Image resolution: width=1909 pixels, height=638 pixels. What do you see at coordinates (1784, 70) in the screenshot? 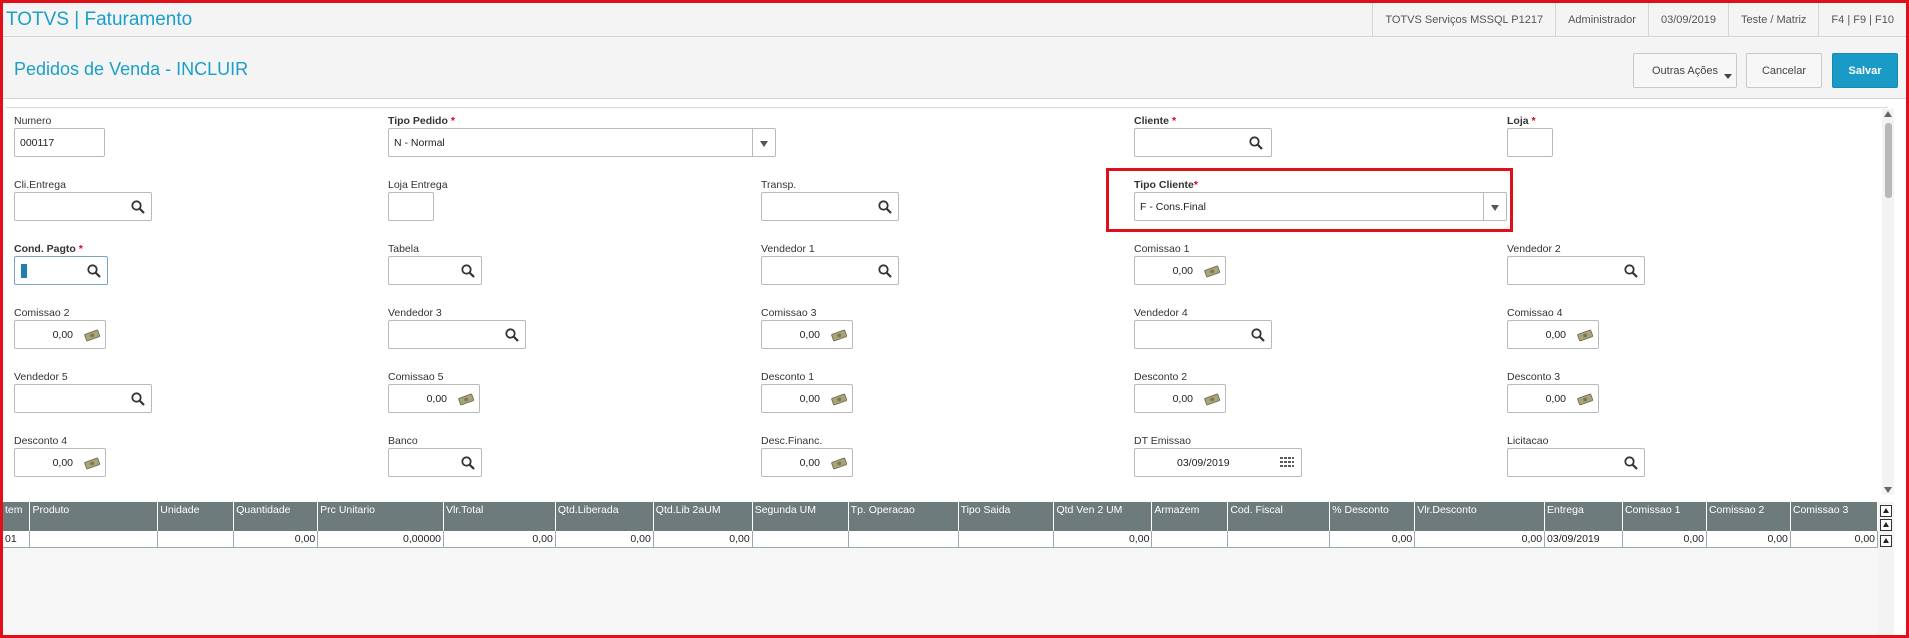
I see `cancel-button: Cancelar` at bounding box center [1784, 70].